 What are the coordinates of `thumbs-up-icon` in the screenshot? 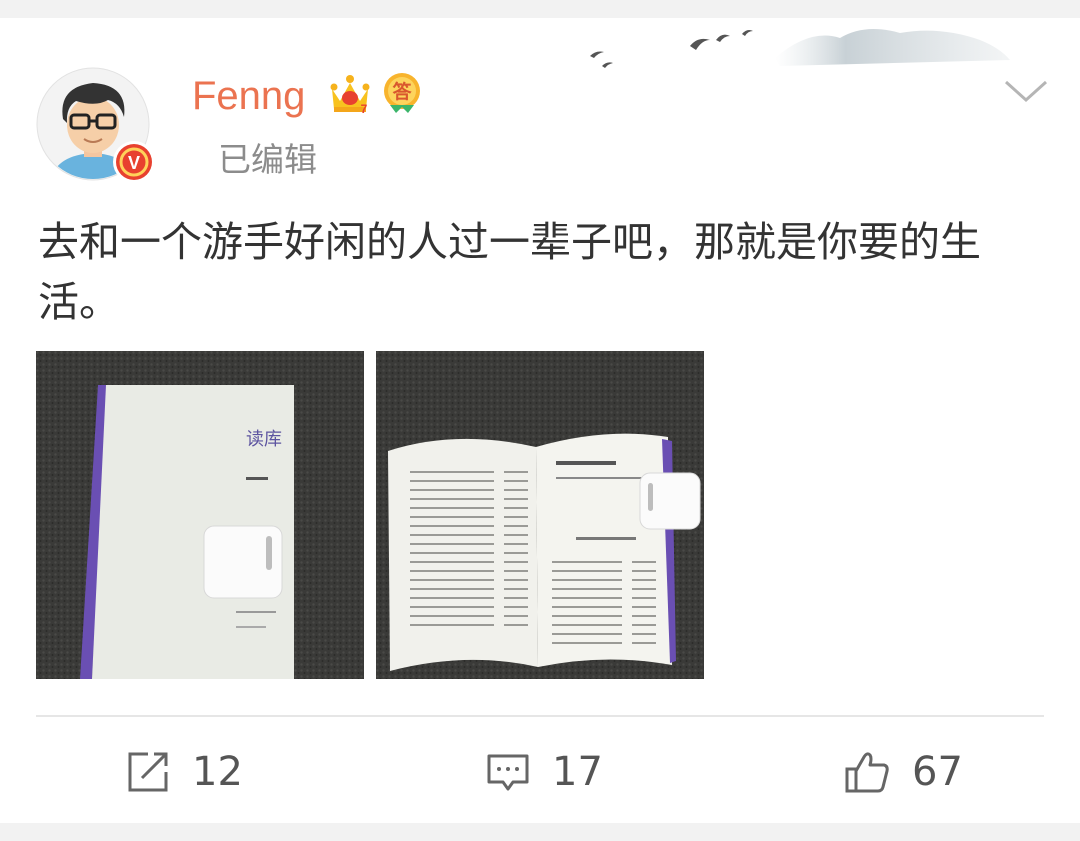 It's located at (867, 772).